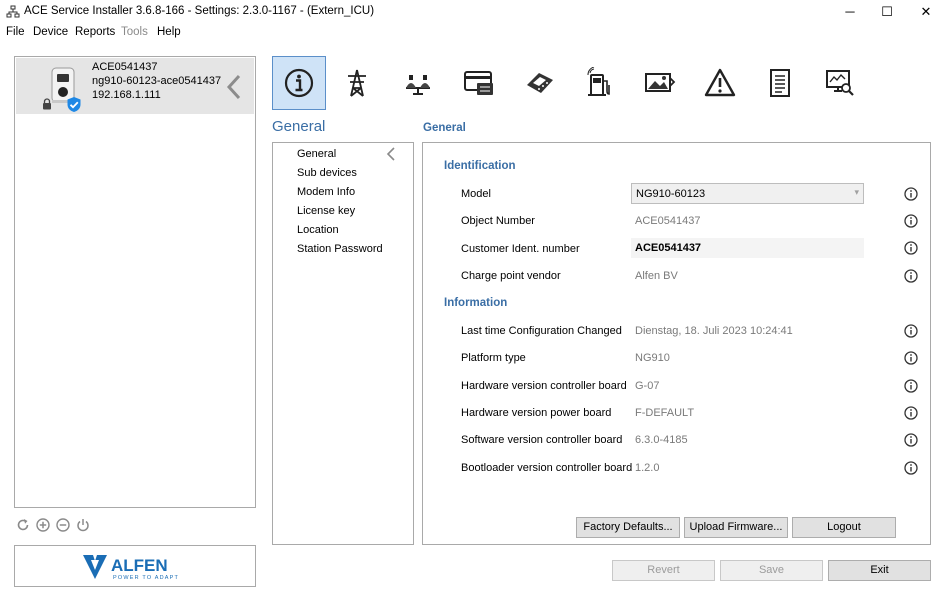 The width and height of the screenshot is (945, 603). I want to click on device-ip: 192.168.1.111, so click(126, 95).